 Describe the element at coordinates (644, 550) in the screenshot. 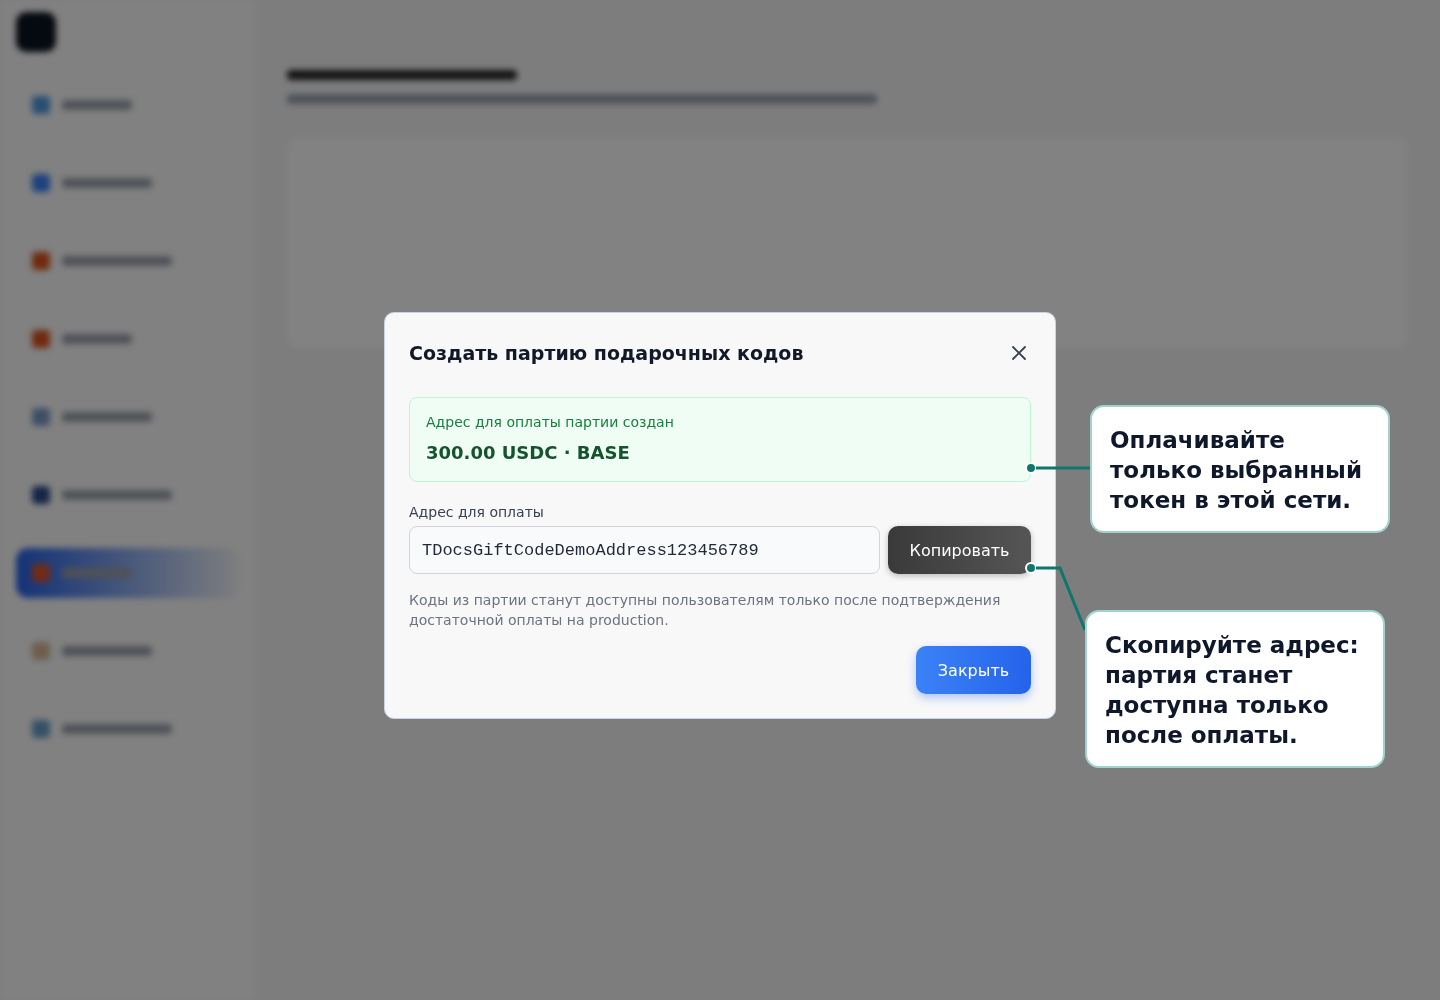

I see `address-field: TDocsGiftCodeDemoAddress123456789` at that location.